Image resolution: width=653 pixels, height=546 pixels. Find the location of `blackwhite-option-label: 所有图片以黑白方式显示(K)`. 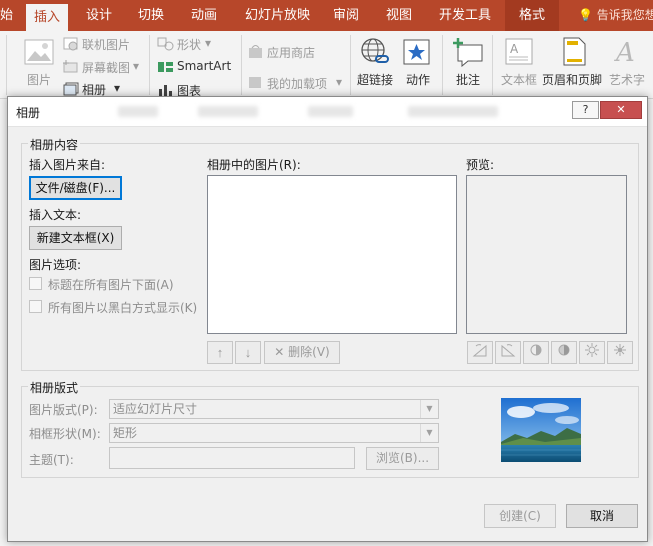

blackwhite-option-label: 所有图片以黑白方式显示(K) is located at coordinates (122, 307).